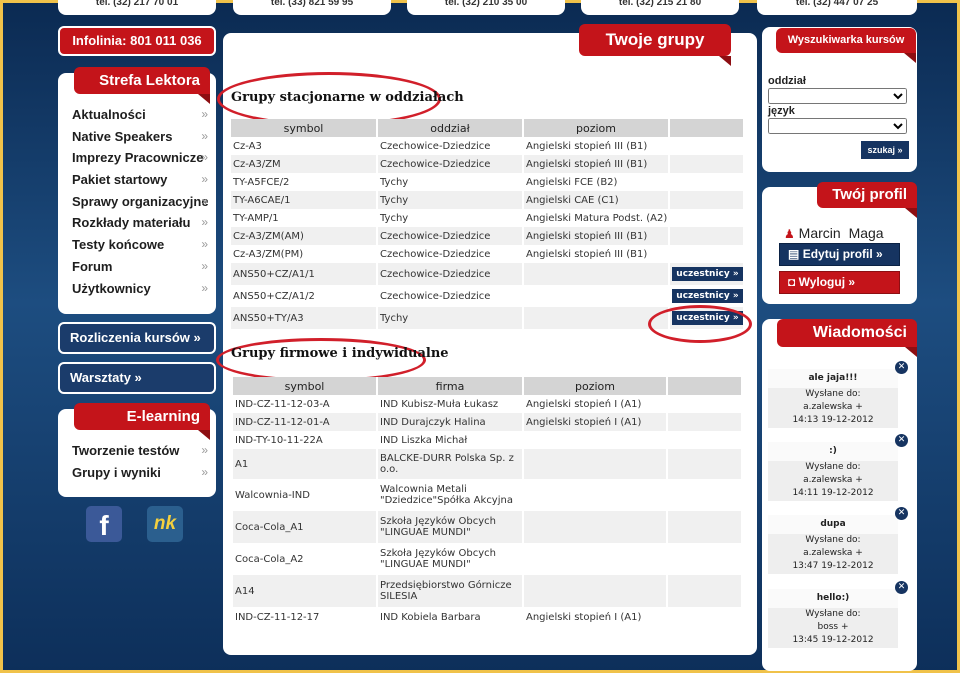 The height and width of the screenshot is (673, 960). Describe the element at coordinates (305, 527) in the screenshot. I see `cell-symbol: Coca-Cola_A1` at that location.